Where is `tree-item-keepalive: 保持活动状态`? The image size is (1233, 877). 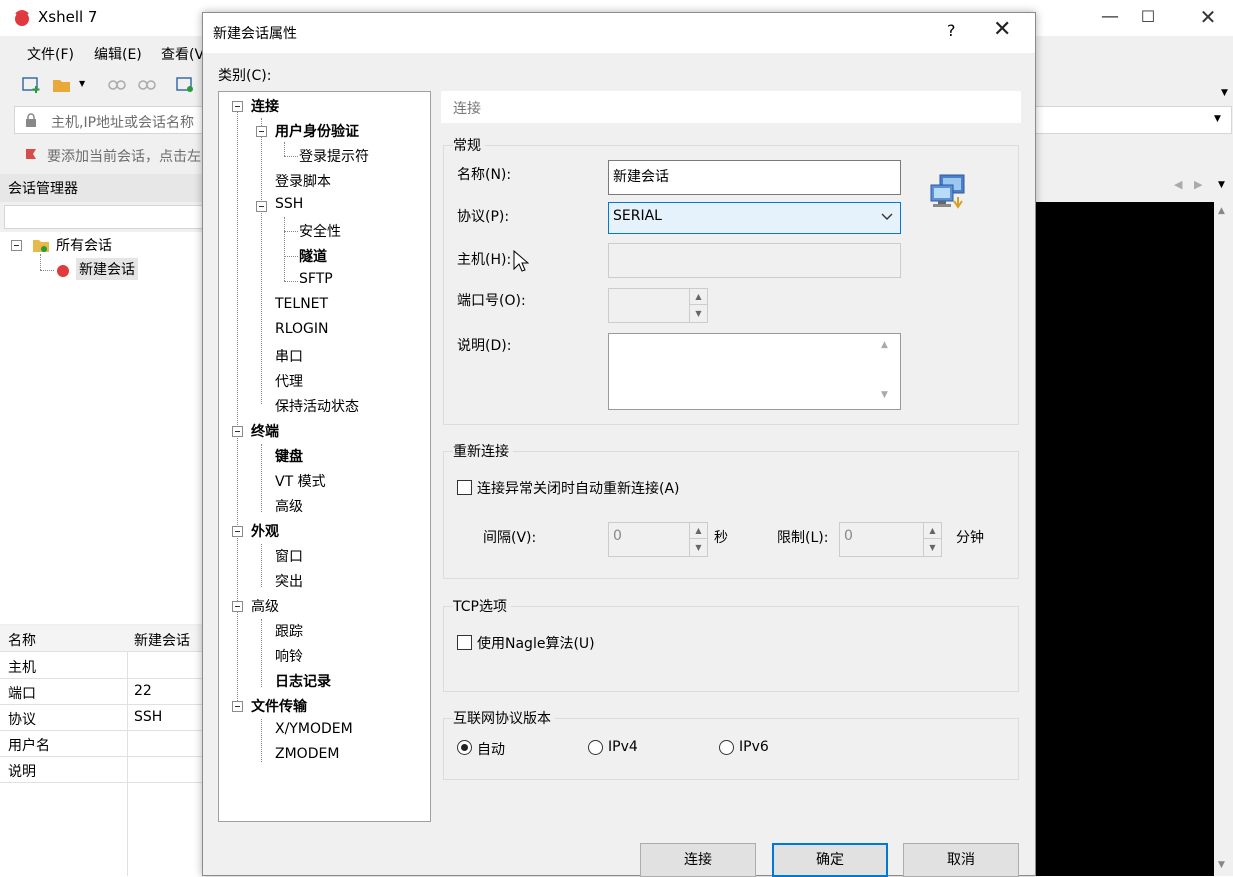
tree-item-keepalive: 保持活动状态 is located at coordinates (317, 406).